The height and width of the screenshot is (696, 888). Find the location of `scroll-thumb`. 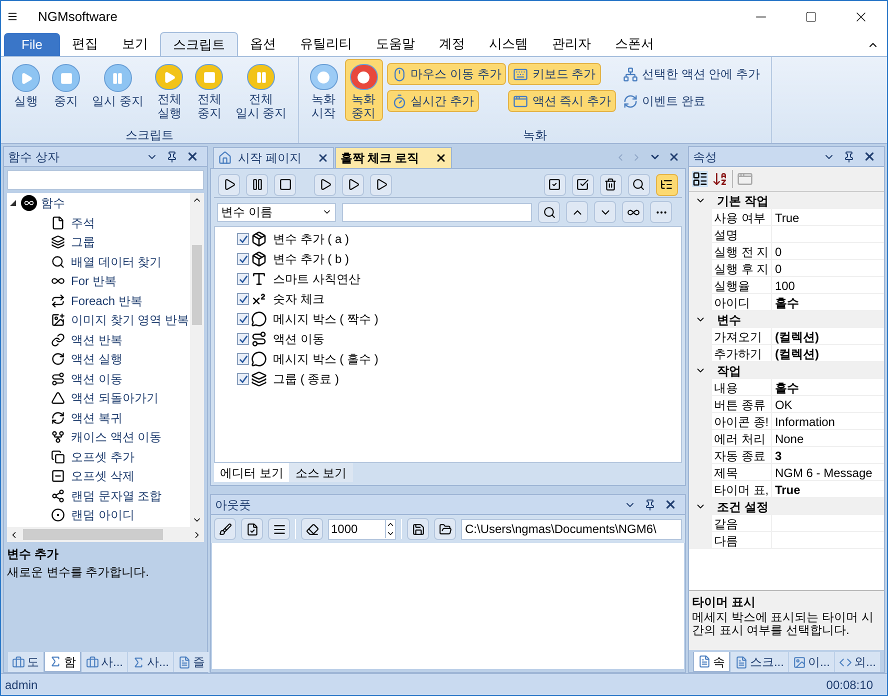

scroll-thumb is located at coordinates (93, 534).